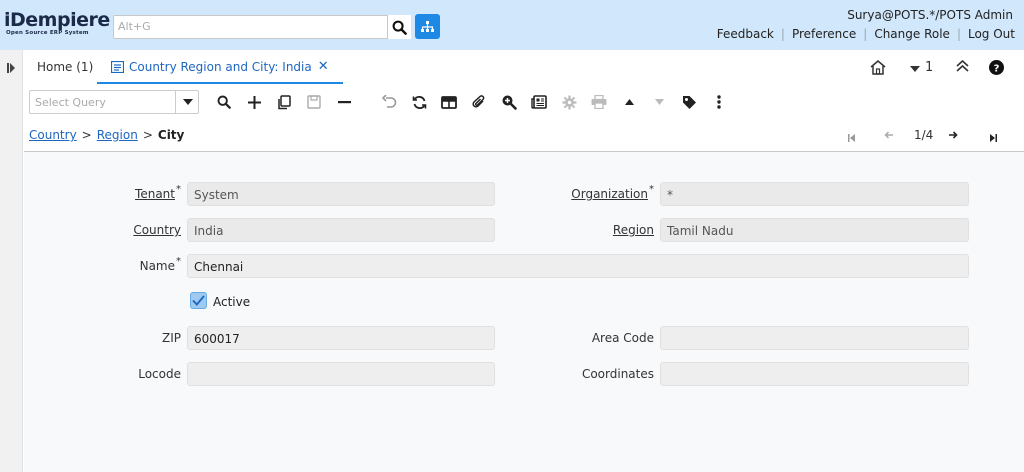  I want to click on organization-label: Organization*, so click(612, 192).